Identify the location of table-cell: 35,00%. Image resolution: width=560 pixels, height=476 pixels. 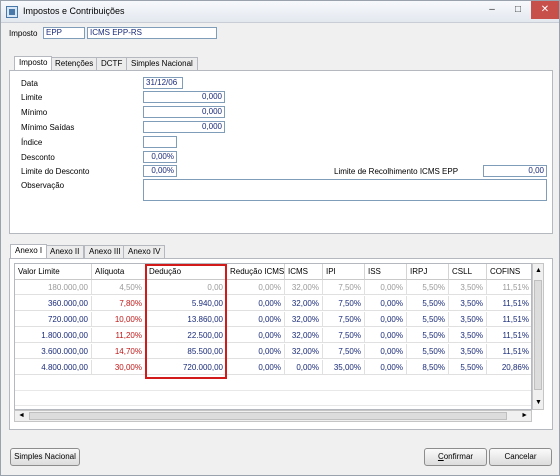
(344, 367).